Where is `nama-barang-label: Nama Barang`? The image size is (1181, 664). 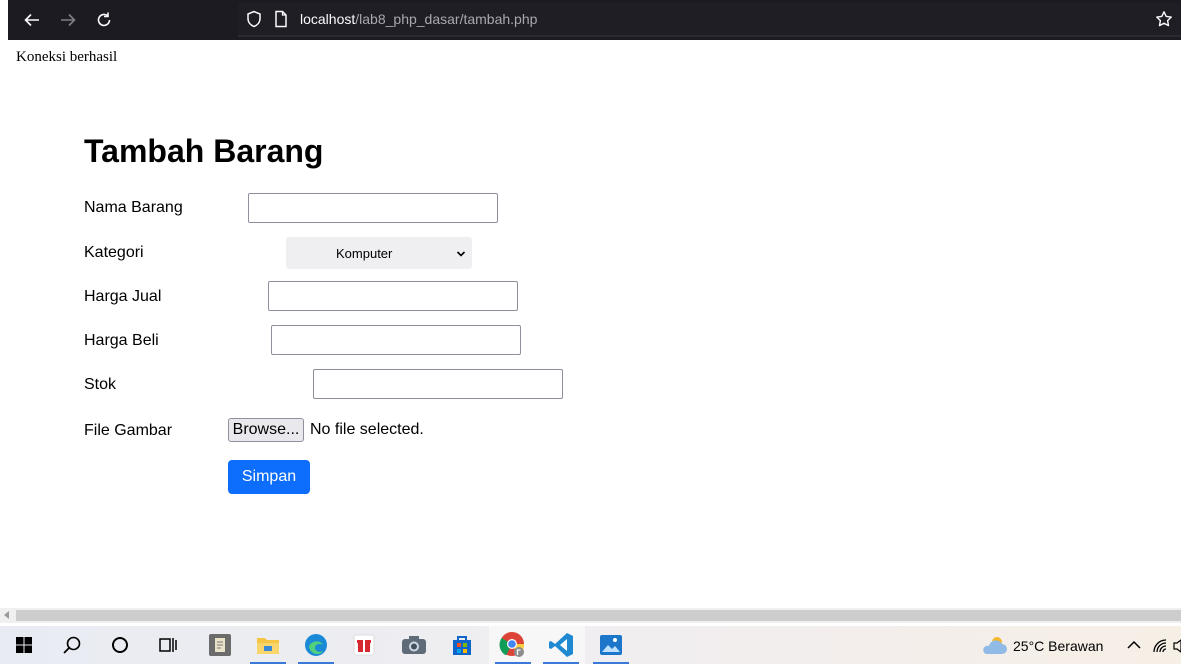
nama-barang-label: Nama Barang is located at coordinates (133, 207).